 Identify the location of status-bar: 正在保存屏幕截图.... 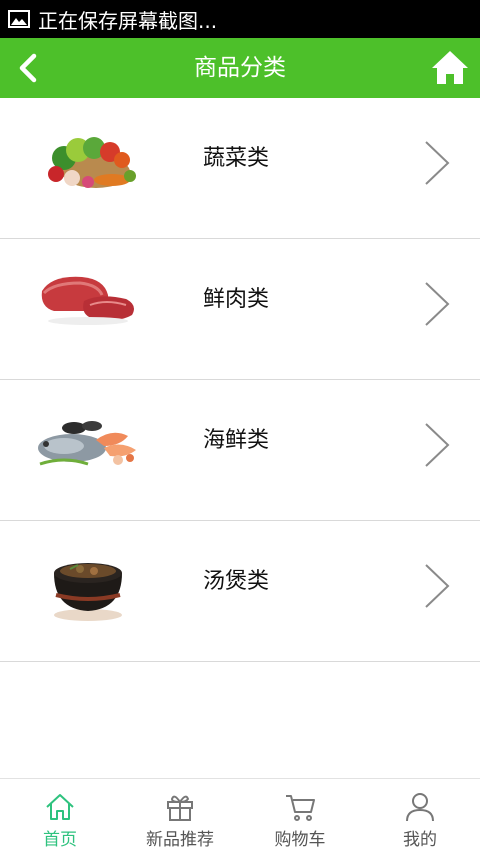
(240, 19).